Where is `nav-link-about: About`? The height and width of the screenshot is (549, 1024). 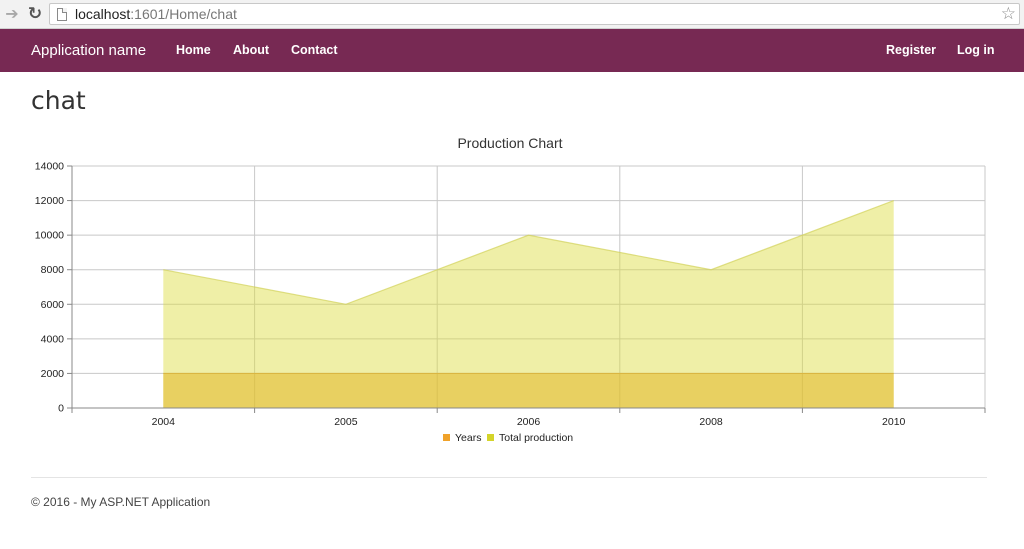
nav-link-about: About is located at coordinates (251, 50).